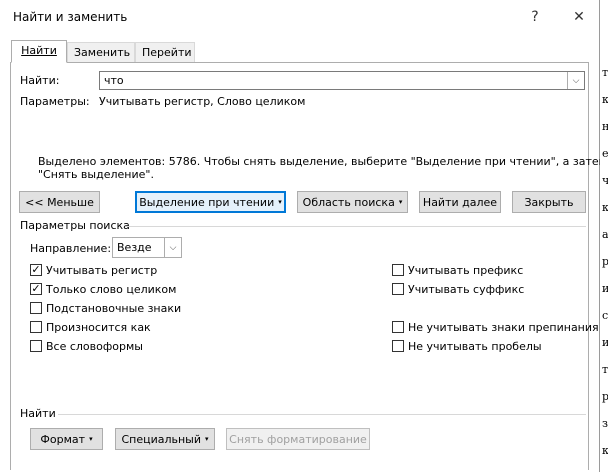 The image size is (608, 472). What do you see at coordinates (202, 101) in the screenshot?
I see `params-value: Учитывать регистр, Слово целиком` at bounding box center [202, 101].